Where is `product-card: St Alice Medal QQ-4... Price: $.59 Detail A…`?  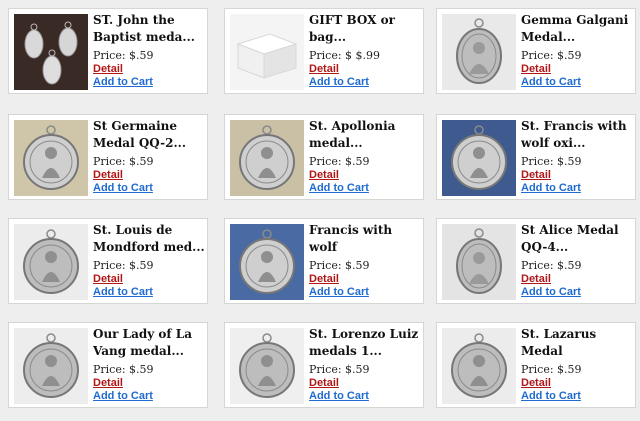
product-card: St Alice Medal QQ-4... Price: $.59 Detail A… is located at coordinates (536, 261).